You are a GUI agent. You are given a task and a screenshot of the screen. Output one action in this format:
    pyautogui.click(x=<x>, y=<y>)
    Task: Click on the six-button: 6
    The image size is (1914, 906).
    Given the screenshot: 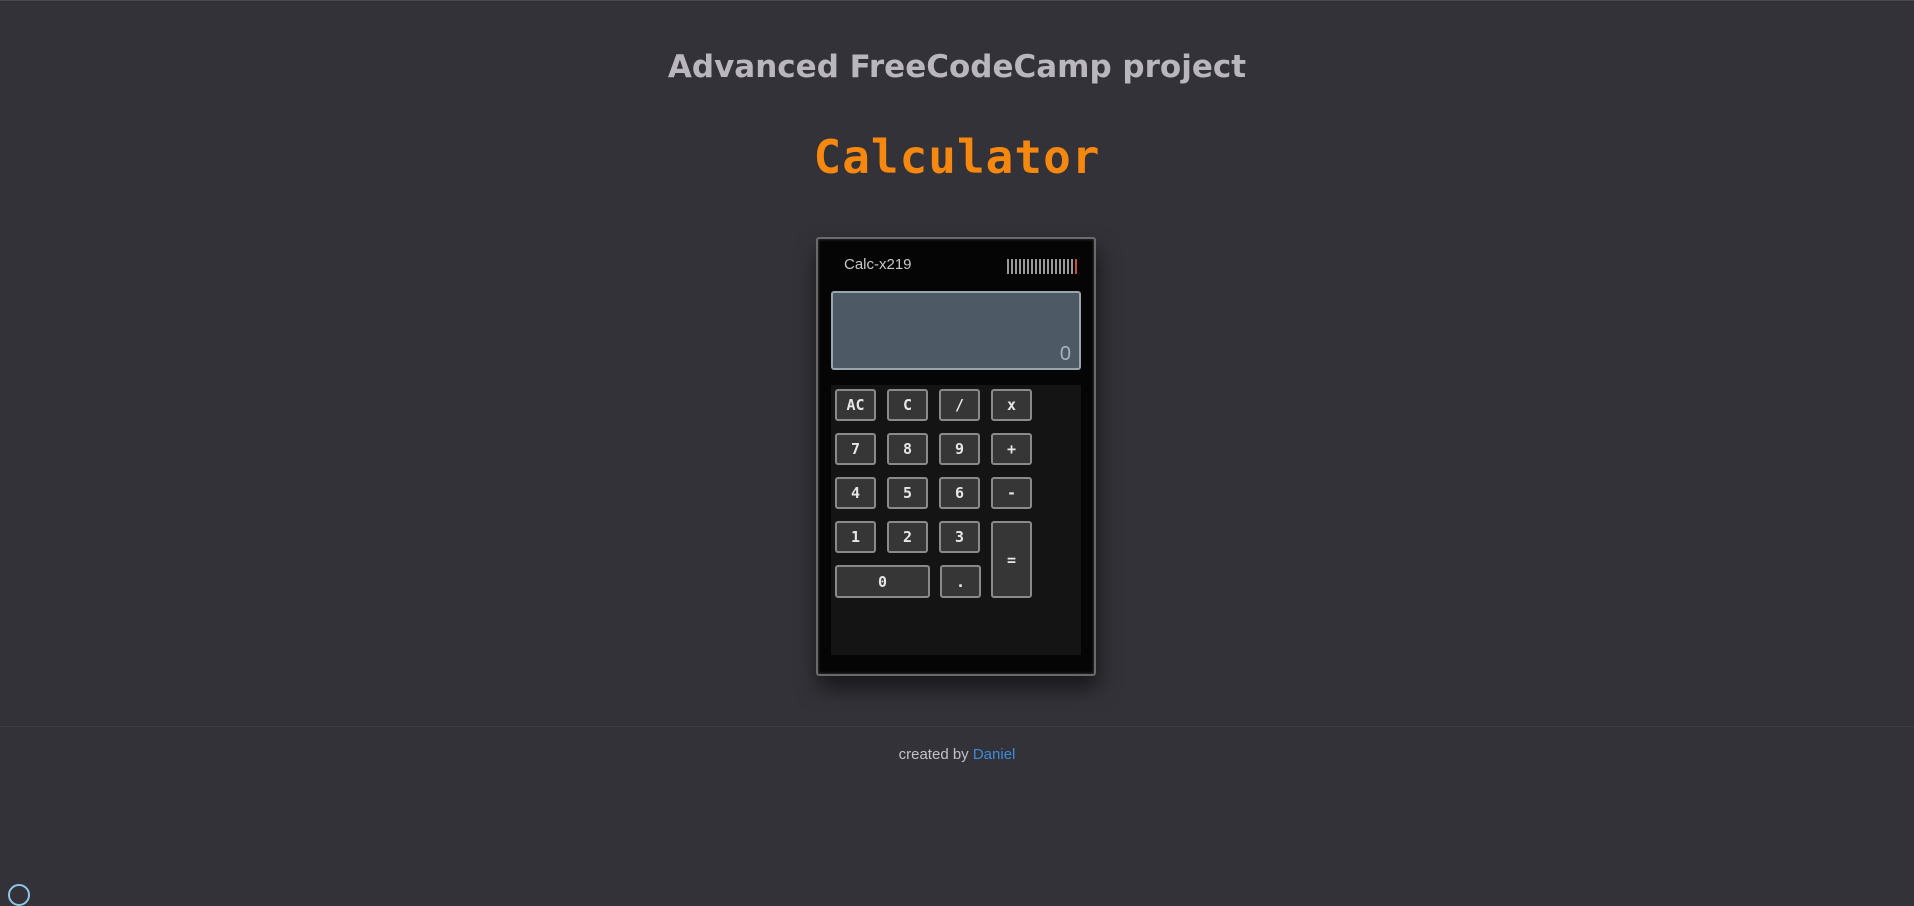 What is the action you would take?
    pyautogui.click(x=959, y=493)
    